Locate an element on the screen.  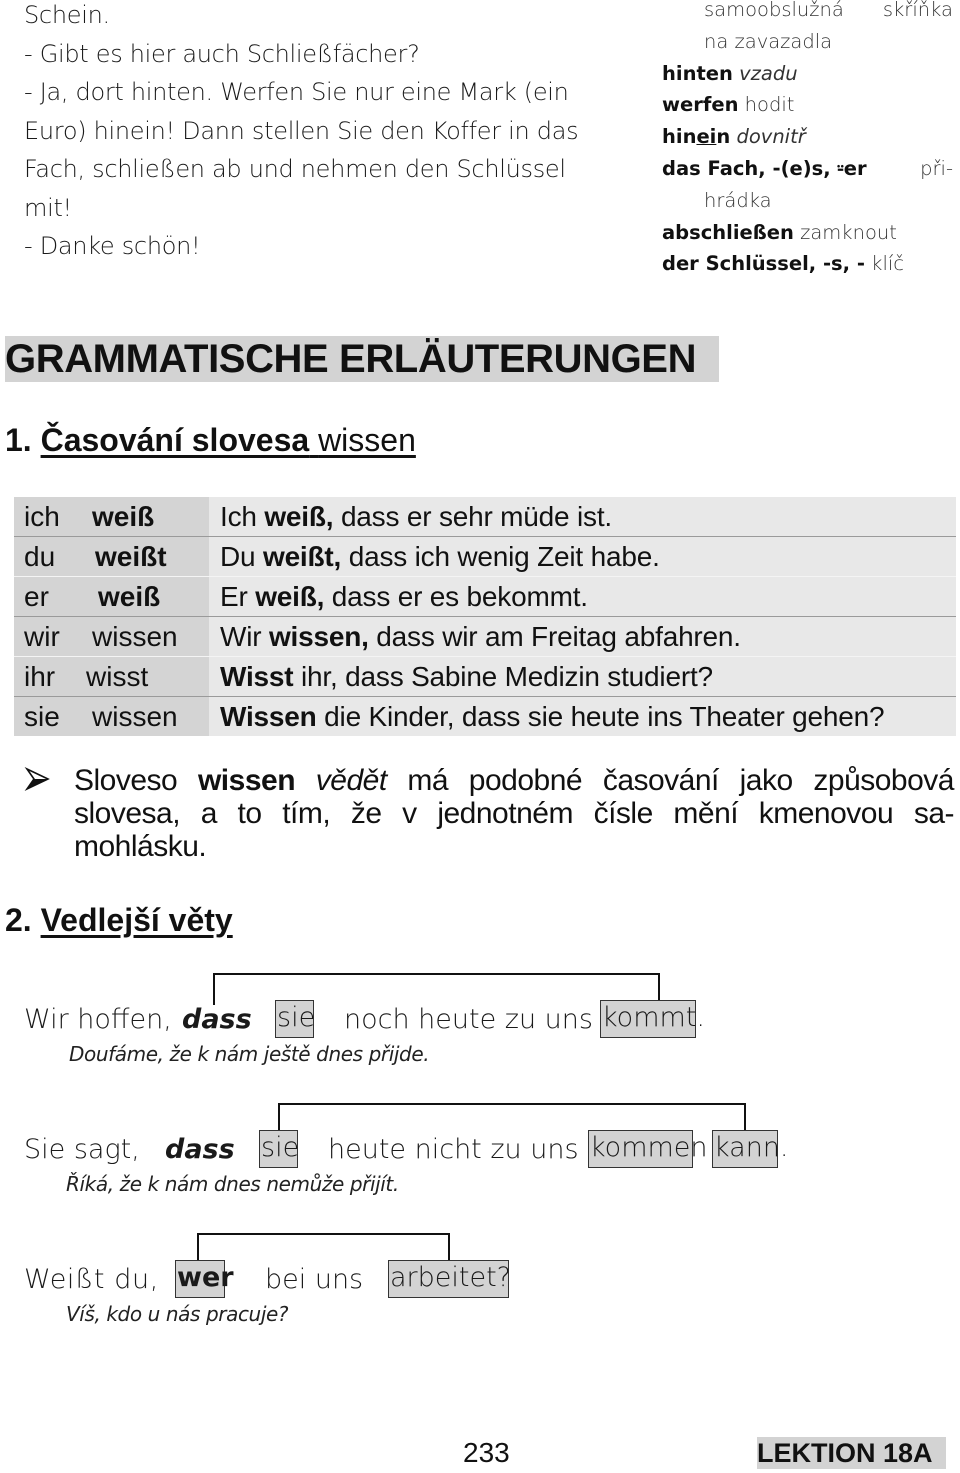
vocab-term: das Fach, -(e)s, ⸚er is located at coordinates (764, 168).